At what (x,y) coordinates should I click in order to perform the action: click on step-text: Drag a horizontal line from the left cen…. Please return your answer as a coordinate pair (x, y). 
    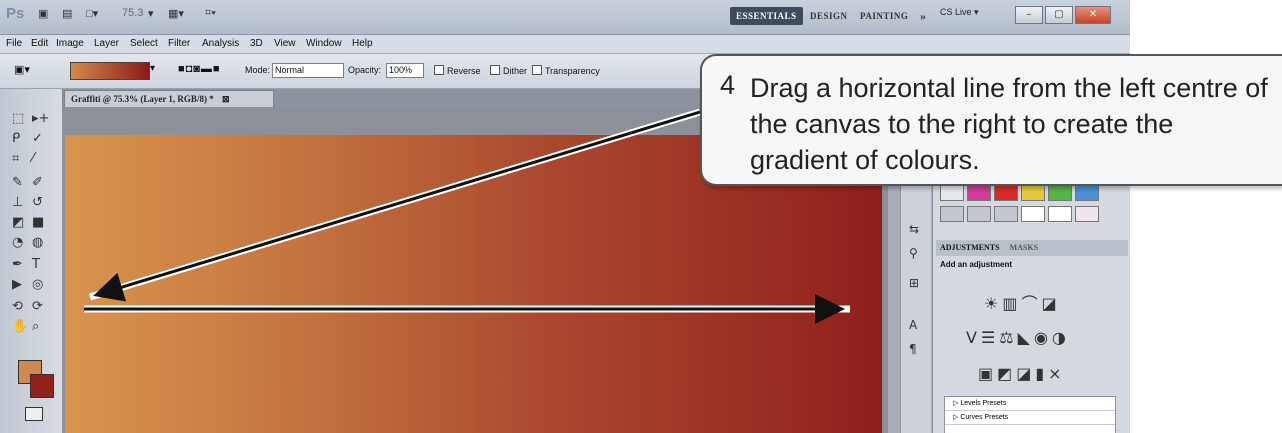
    Looking at the image, I should click on (1009, 124).